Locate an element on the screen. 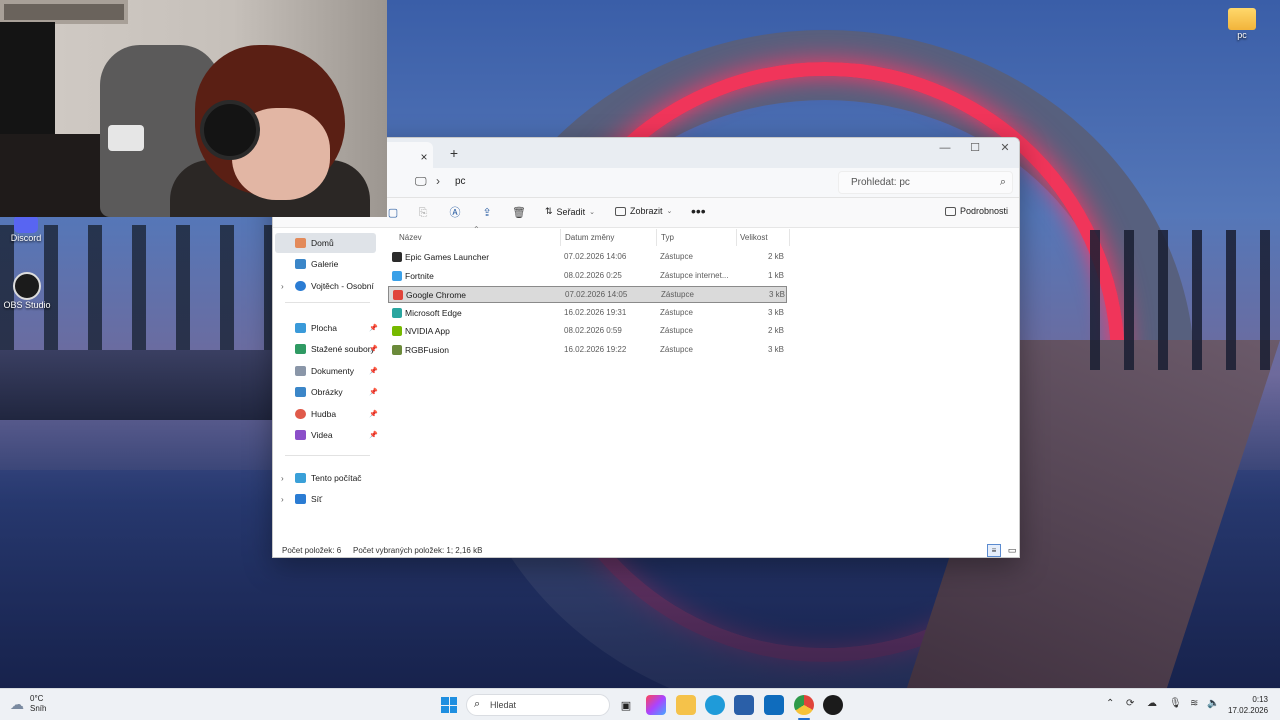 The height and width of the screenshot is (720, 1280). file-row: NVIDIA App 08.02.2026 0:59 Zástupce 2 kB is located at coordinates (587, 331).